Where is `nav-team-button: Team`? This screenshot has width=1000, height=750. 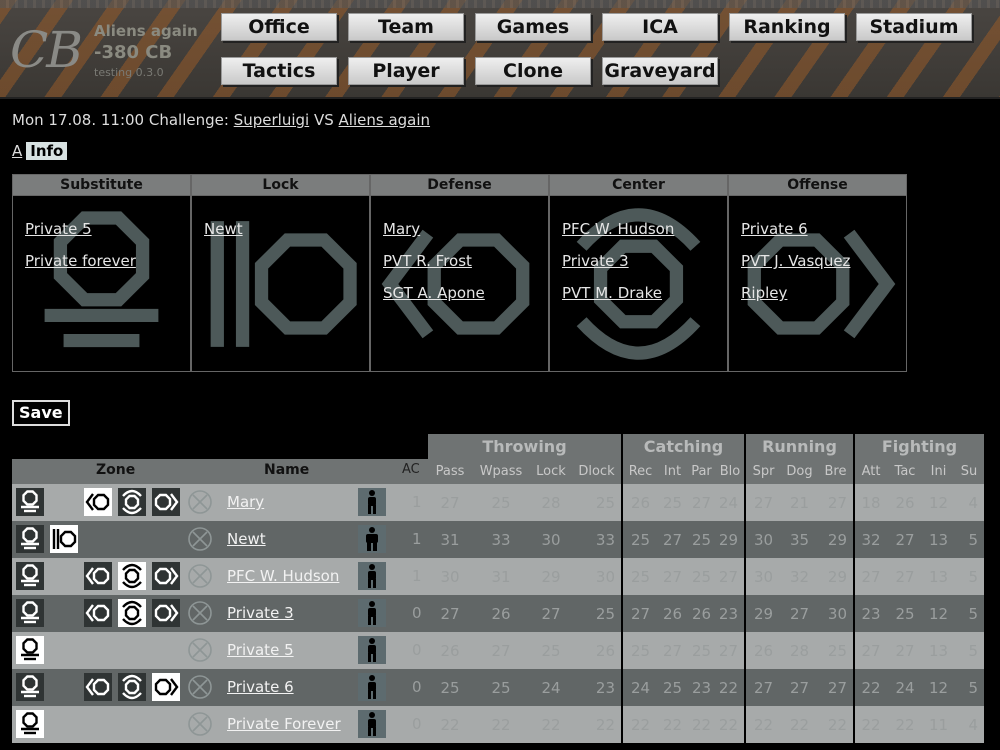 nav-team-button: Team is located at coordinates (406, 27).